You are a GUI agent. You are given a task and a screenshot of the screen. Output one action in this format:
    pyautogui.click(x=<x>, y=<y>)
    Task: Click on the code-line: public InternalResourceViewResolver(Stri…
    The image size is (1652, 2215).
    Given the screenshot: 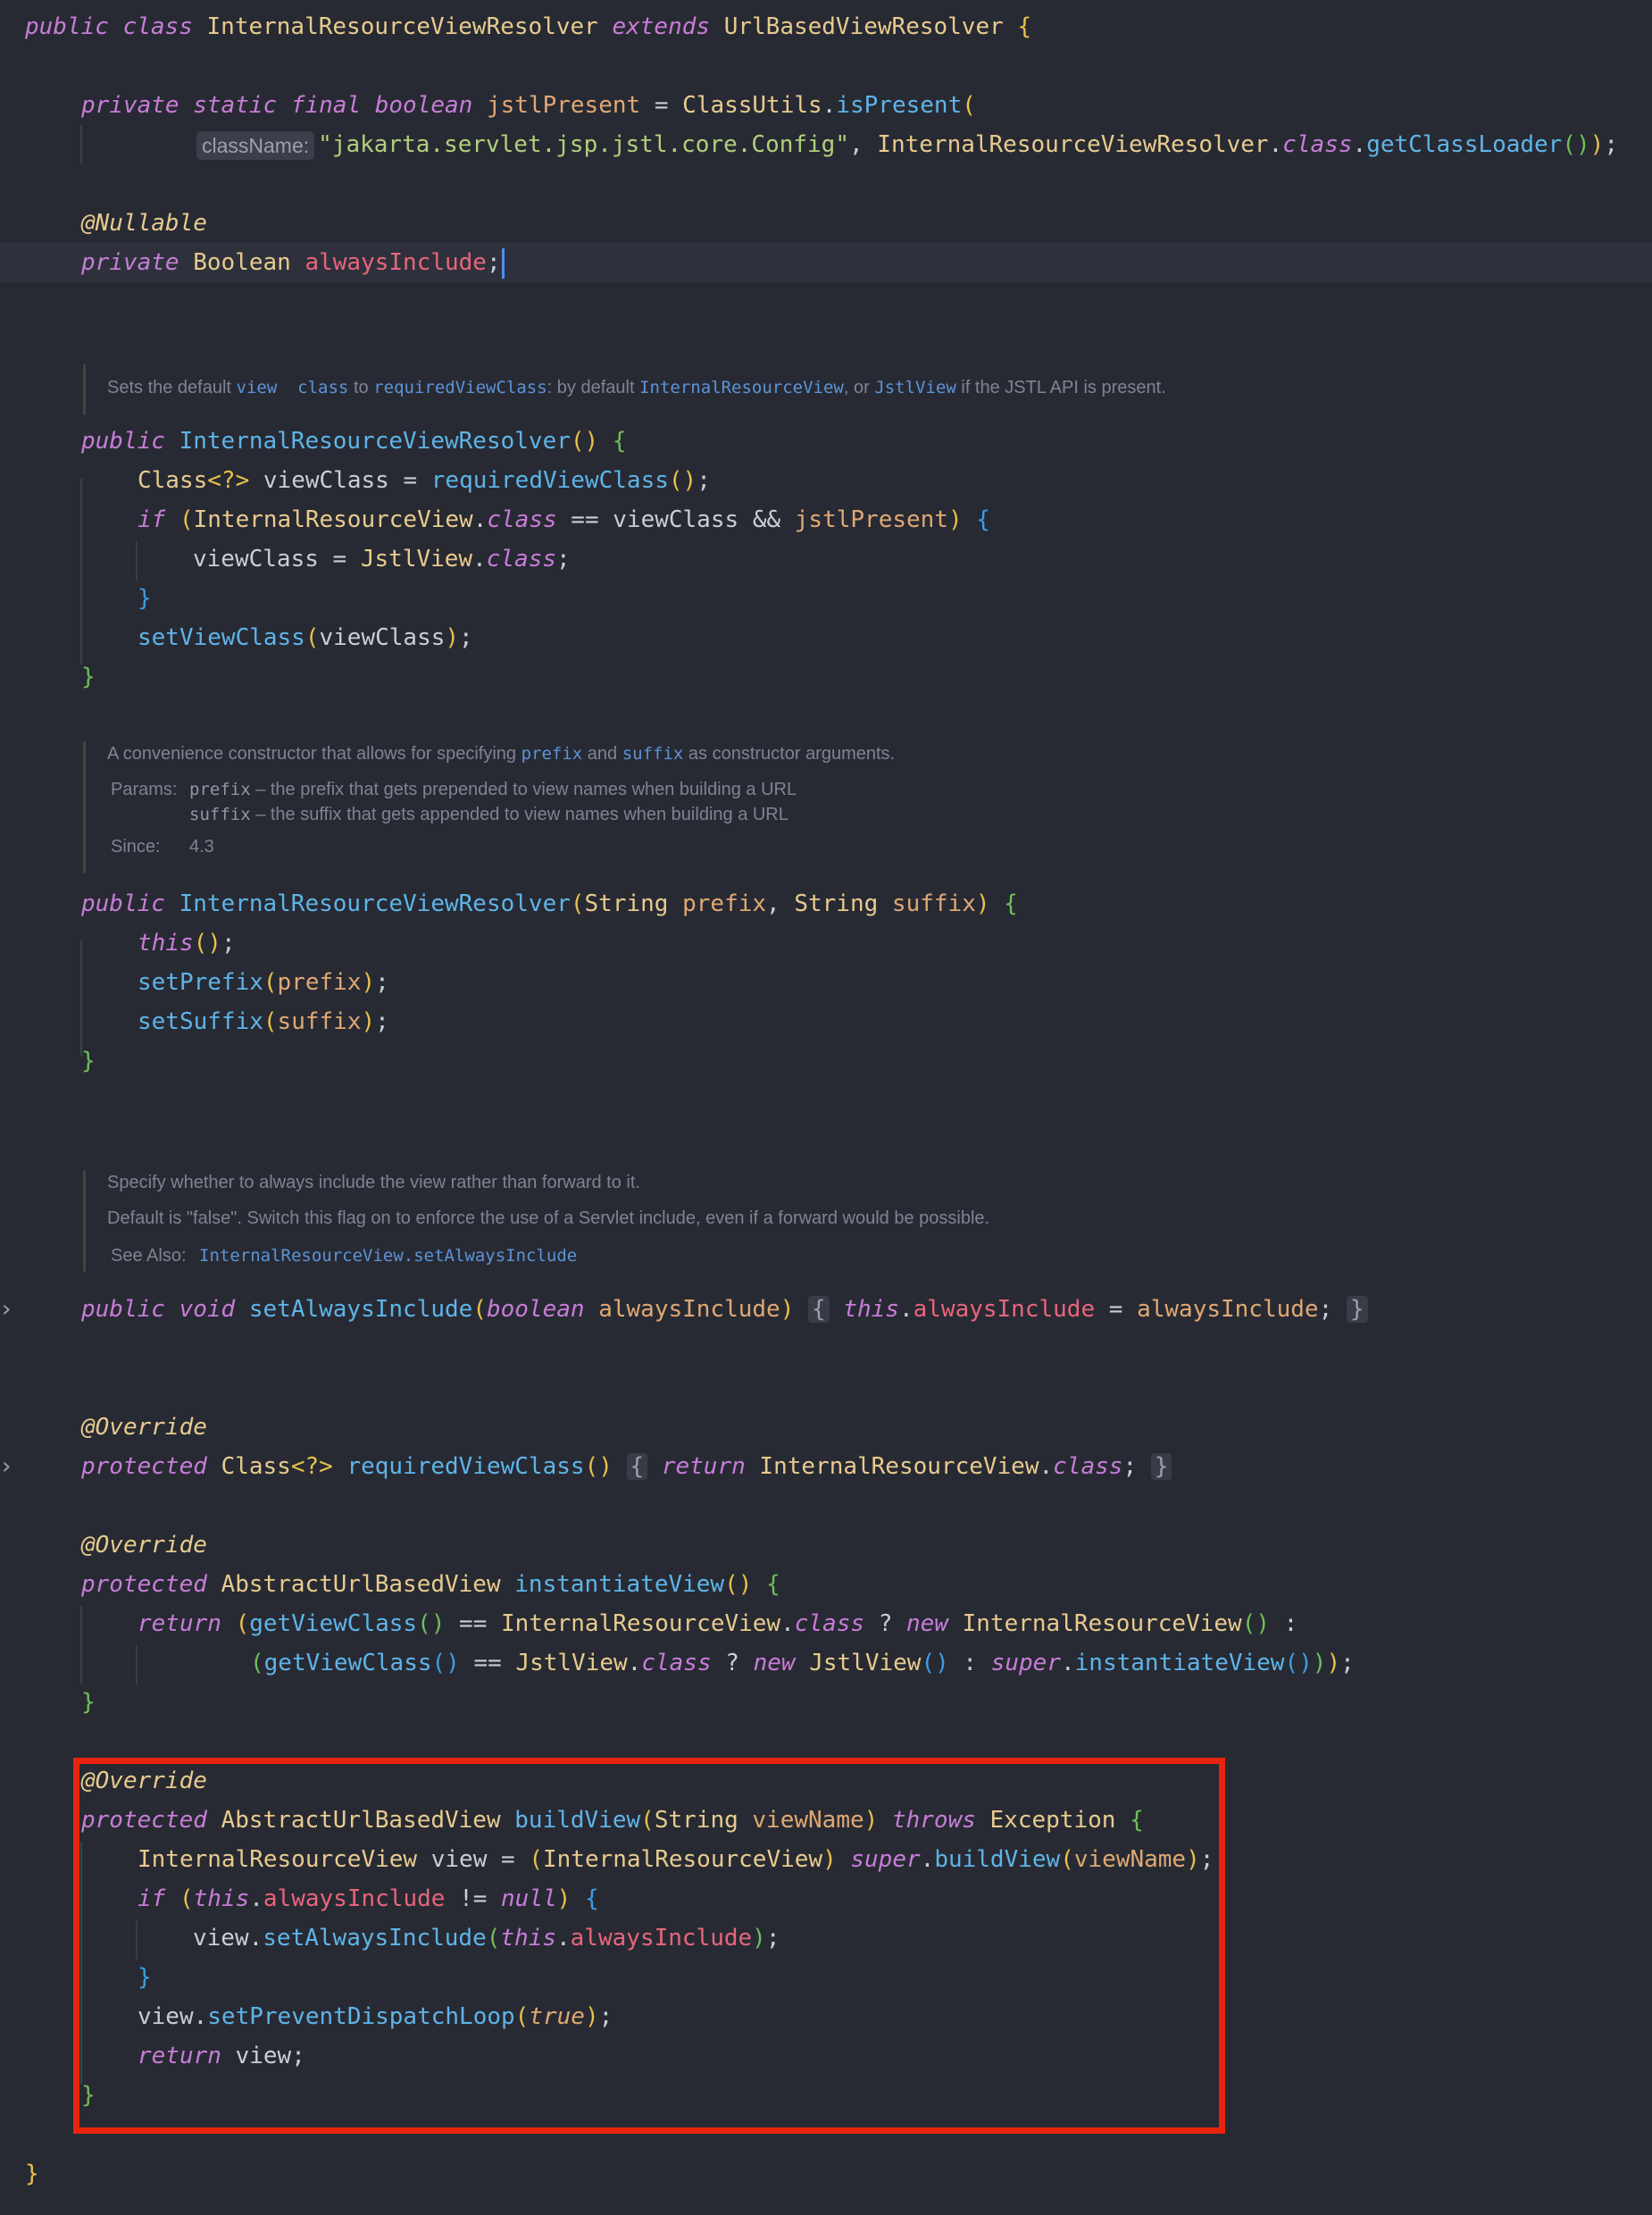 What is the action you would take?
    pyautogui.click(x=549, y=904)
    